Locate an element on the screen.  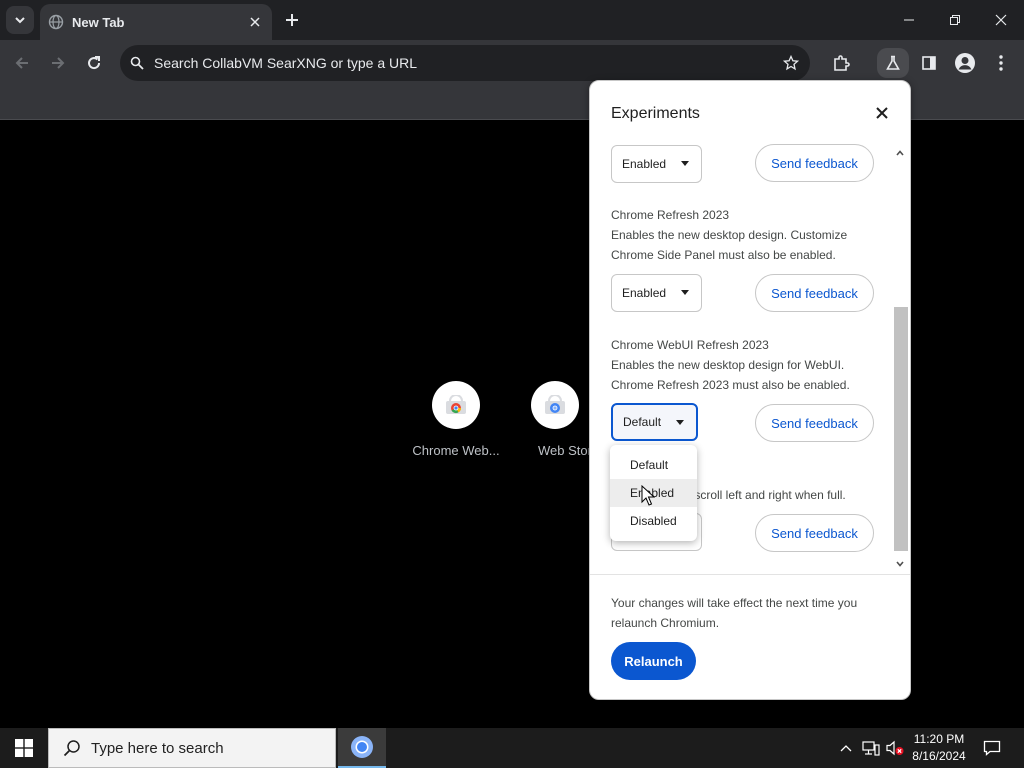
plus-icon is located at coordinates (292, 20).